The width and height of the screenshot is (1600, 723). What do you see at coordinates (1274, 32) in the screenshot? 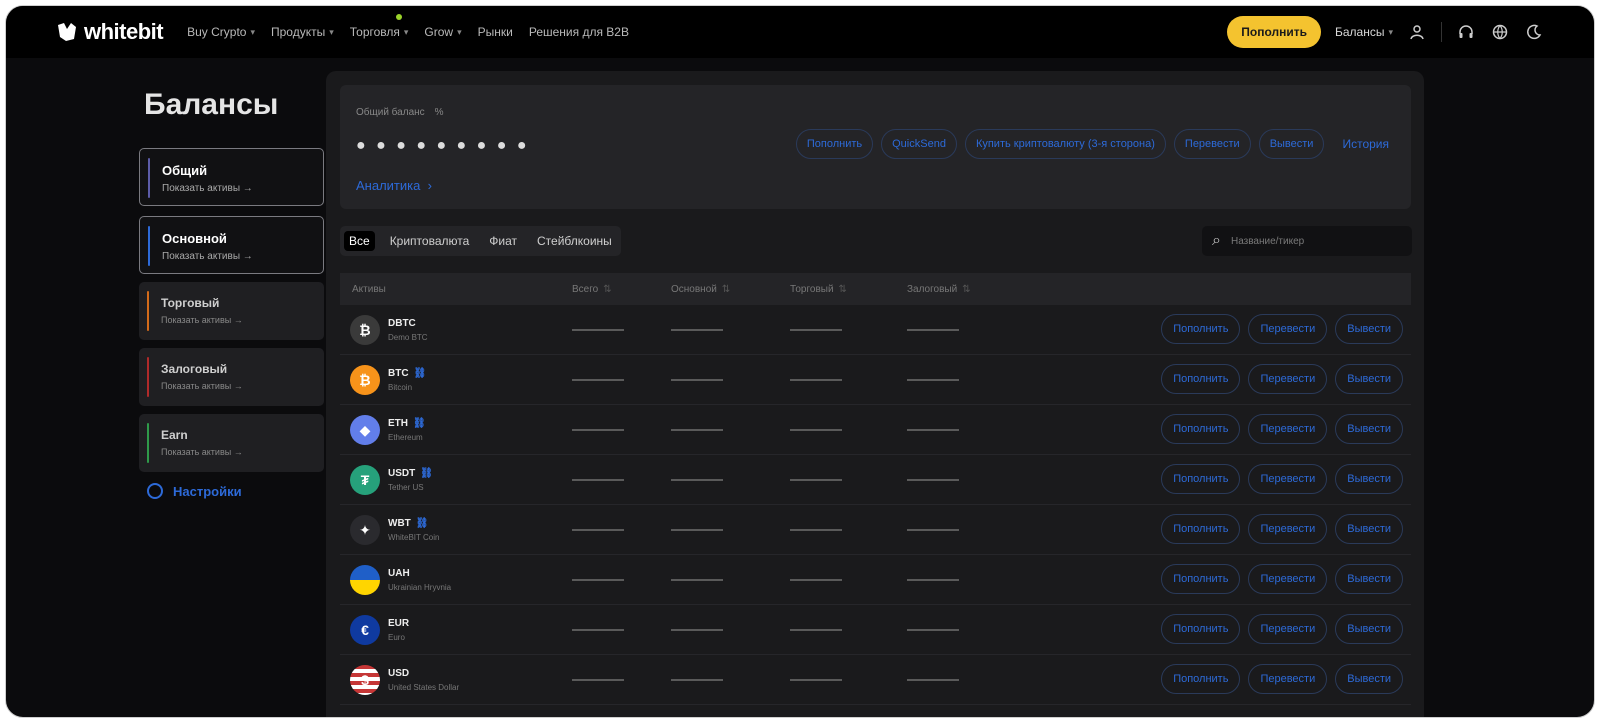
I see `deposit-header-button: Пополнить` at bounding box center [1274, 32].